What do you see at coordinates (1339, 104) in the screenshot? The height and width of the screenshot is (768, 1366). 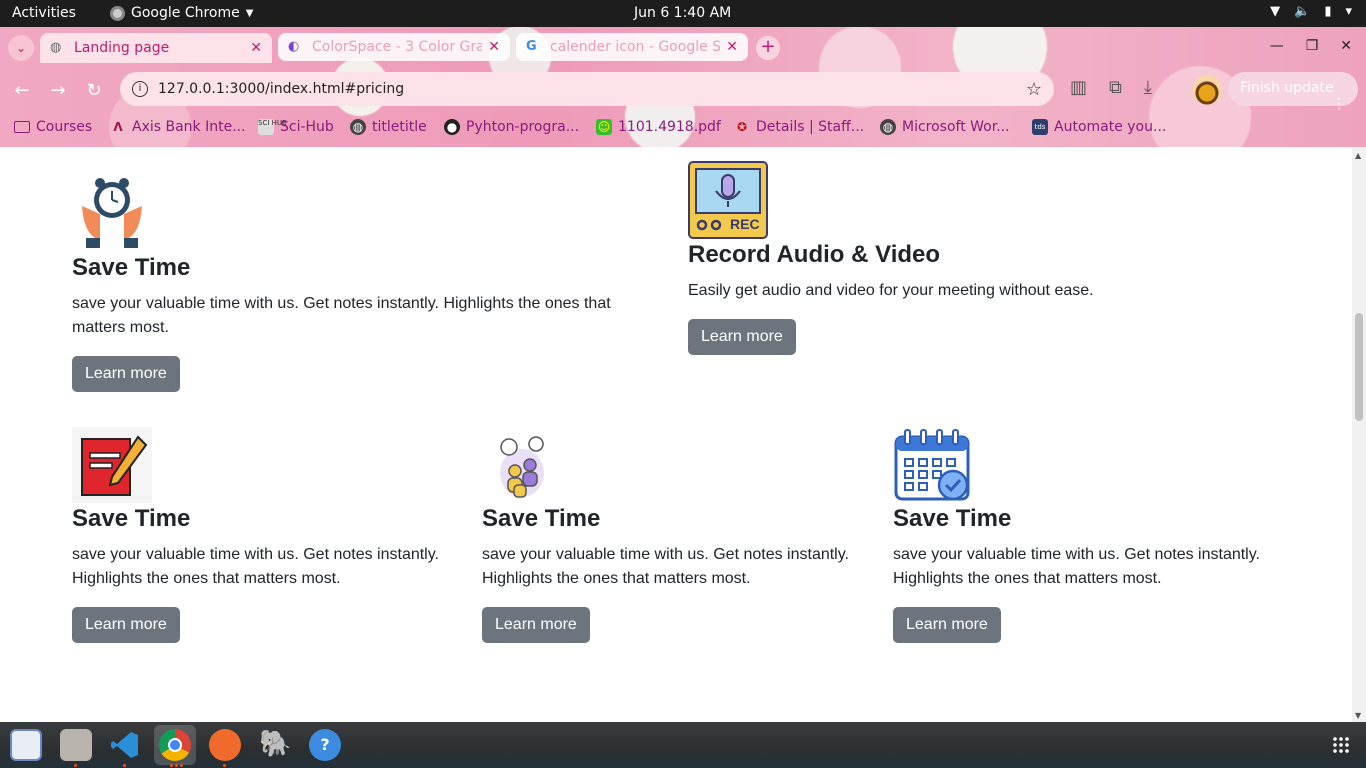 I see `kebab-menu-icon: ⋮` at bounding box center [1339, 104].